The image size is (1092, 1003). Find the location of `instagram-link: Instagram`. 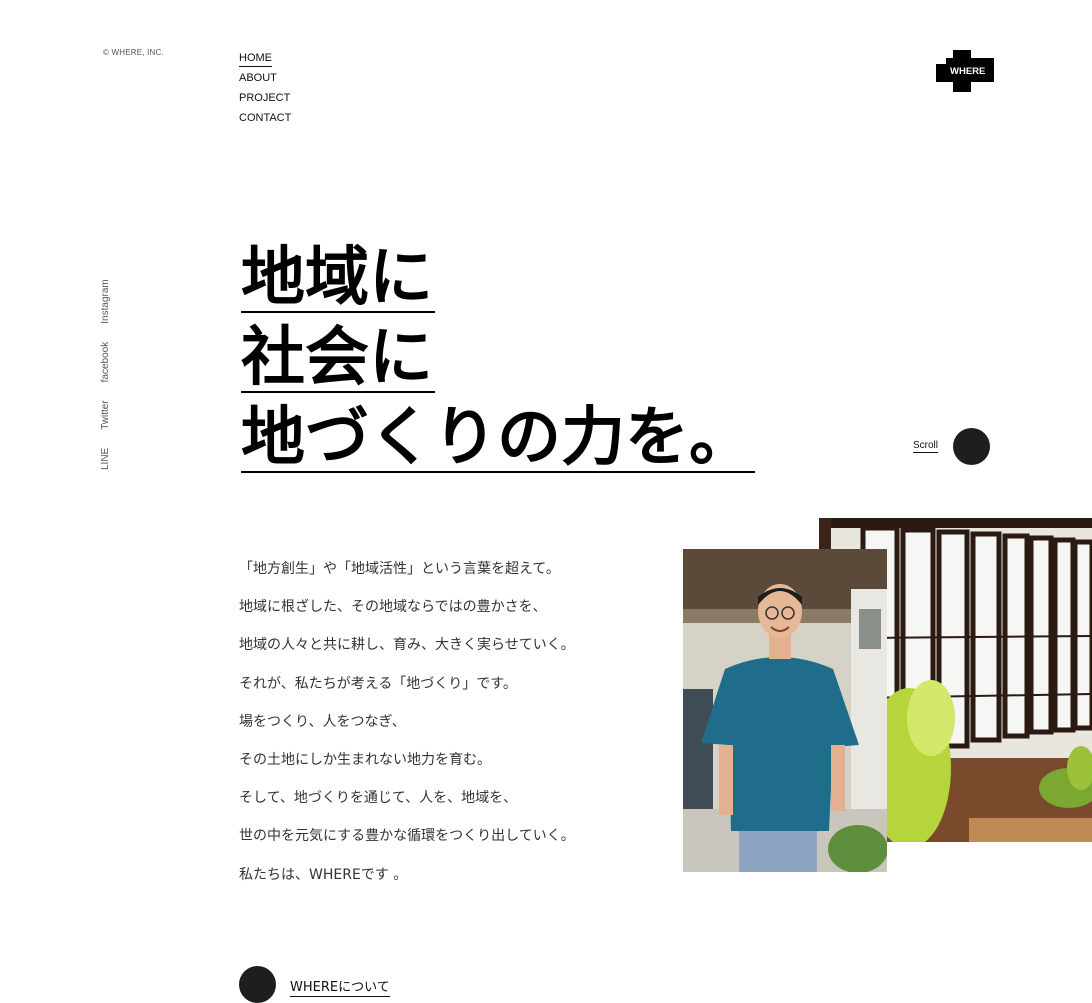

instagram-link: Instagram is located at coordinates (105, 301).